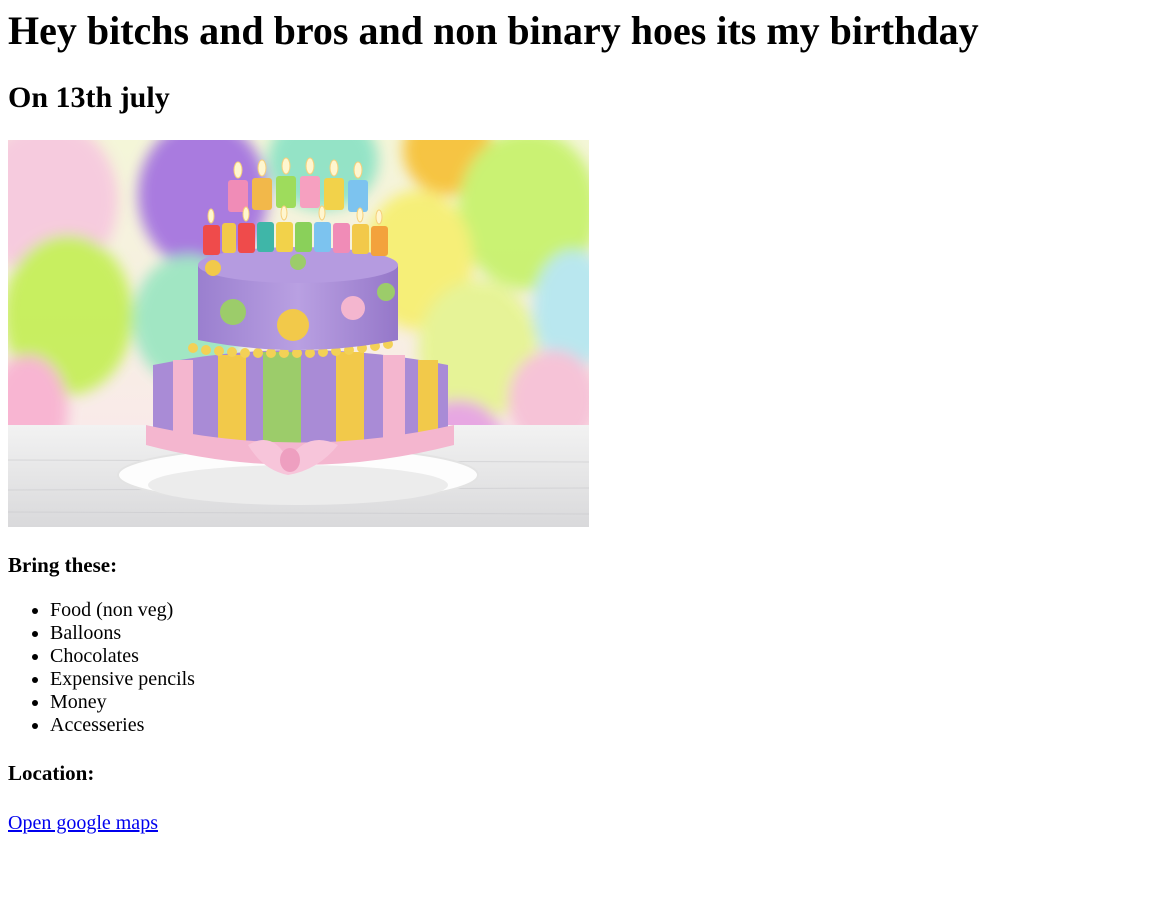 This screenshot has width=1158, height=903. I want to click on open-google-maps-link: Open google maps, so click(83, 823).